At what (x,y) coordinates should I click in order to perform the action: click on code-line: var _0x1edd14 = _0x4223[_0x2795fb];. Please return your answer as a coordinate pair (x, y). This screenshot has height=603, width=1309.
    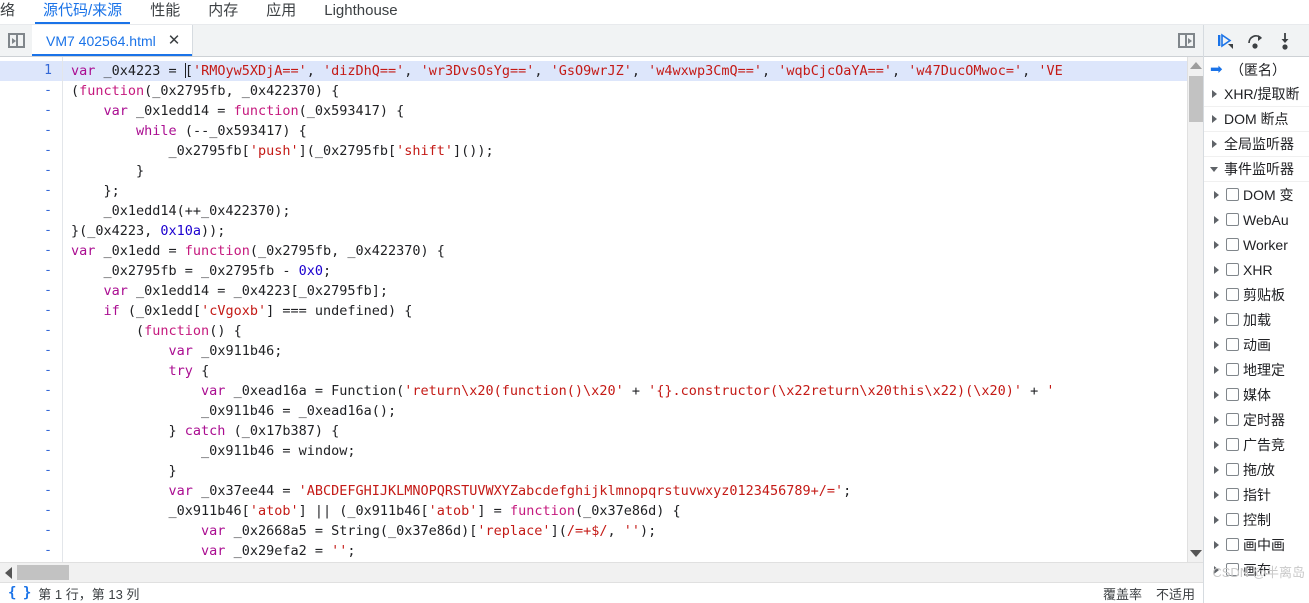
    Looking at the image, I should click on (633, 291).